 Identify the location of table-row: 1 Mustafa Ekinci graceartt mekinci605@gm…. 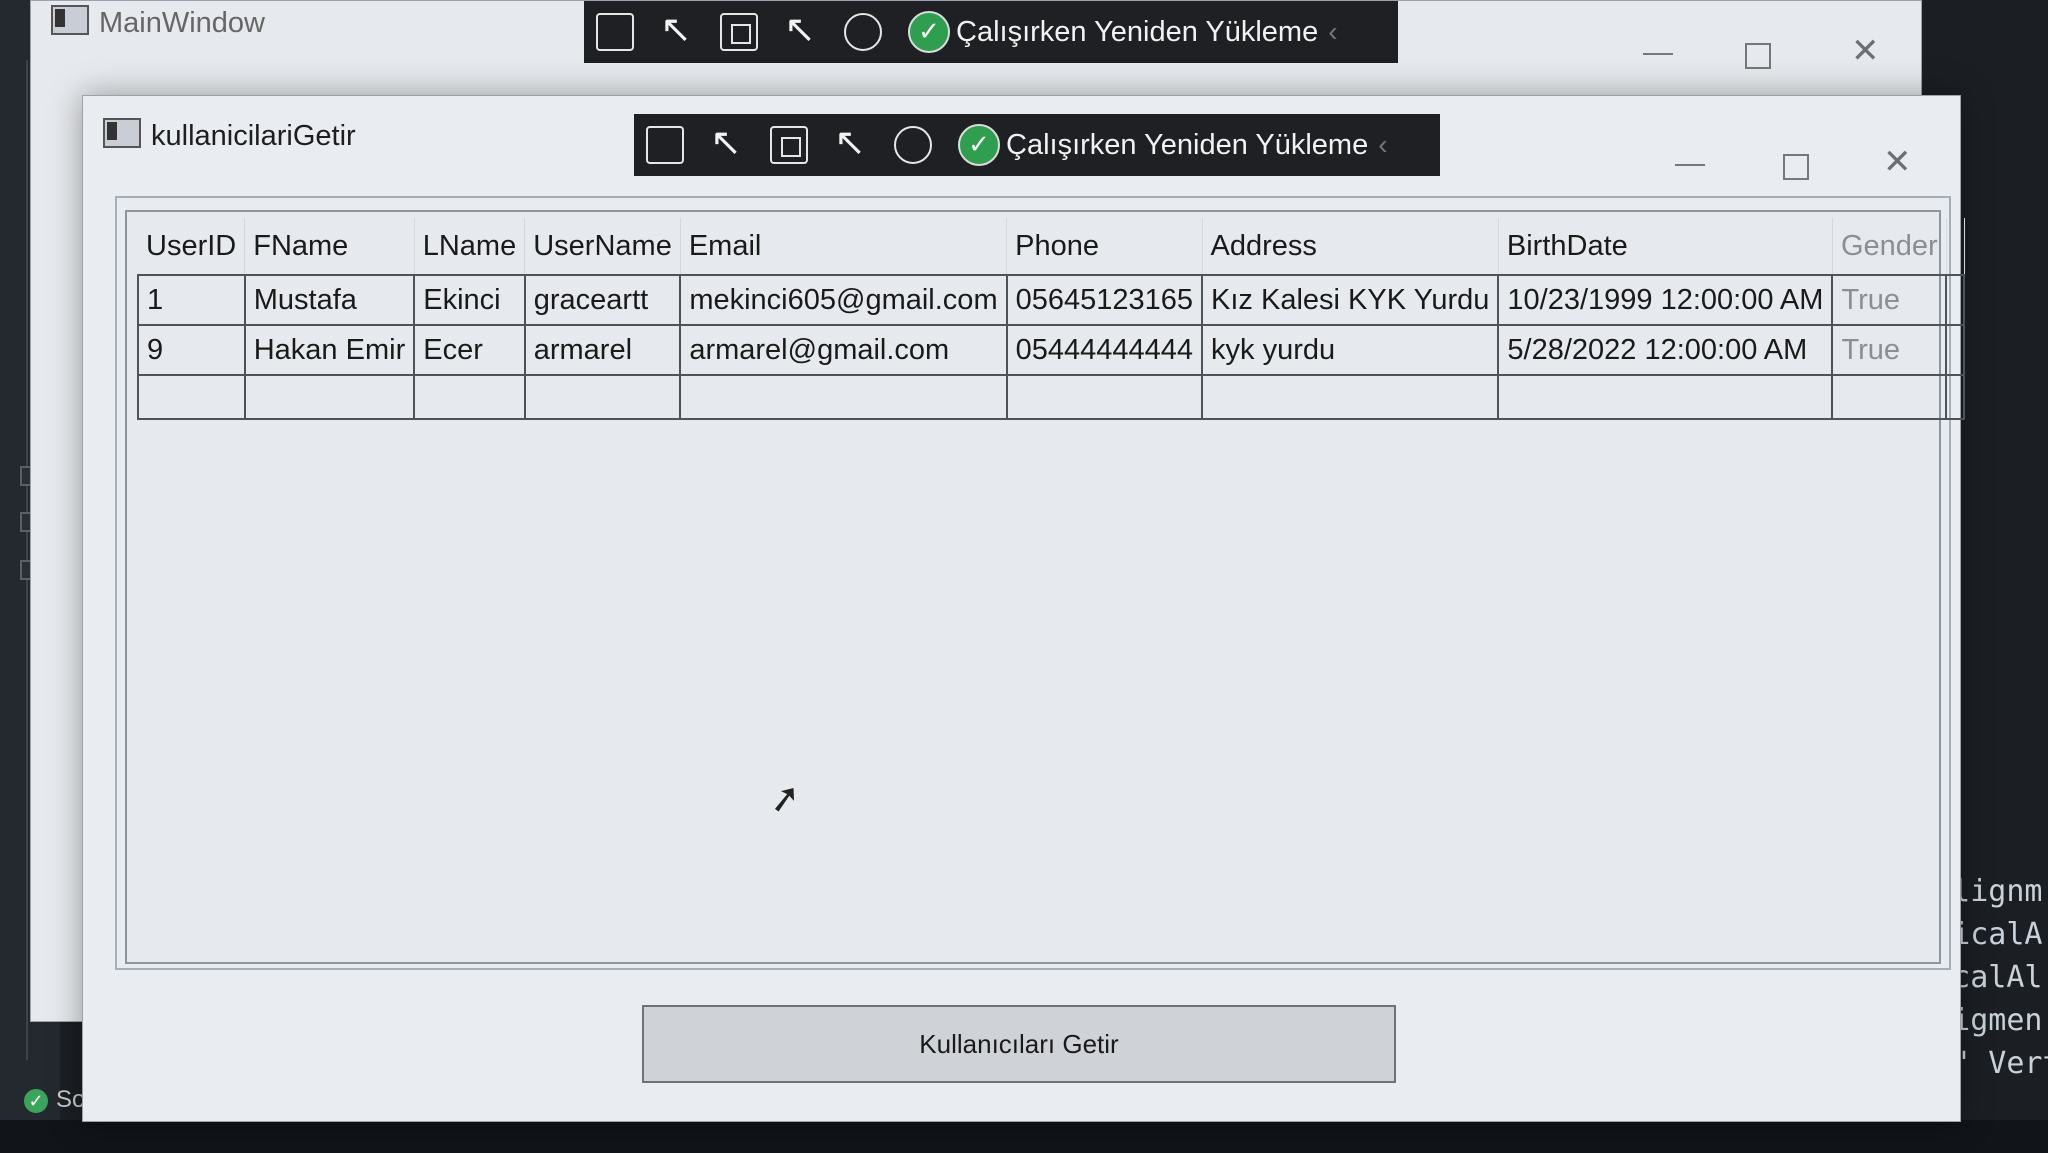
(1051, 300).